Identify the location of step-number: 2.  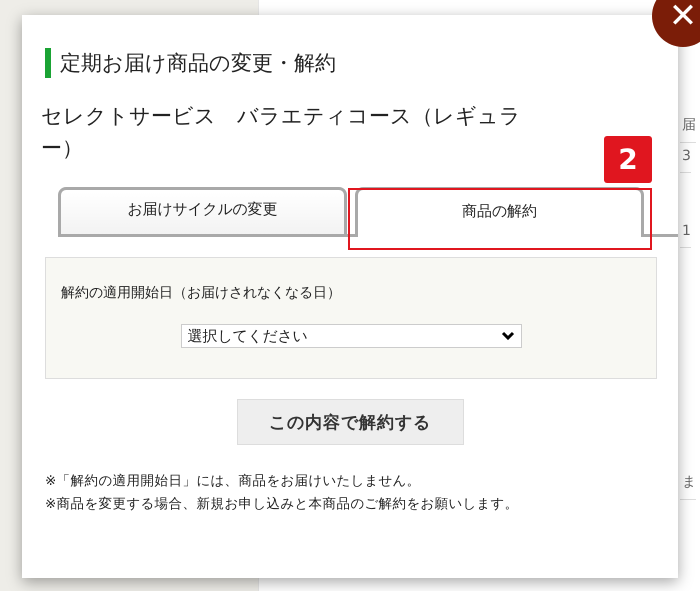
(628, 159).